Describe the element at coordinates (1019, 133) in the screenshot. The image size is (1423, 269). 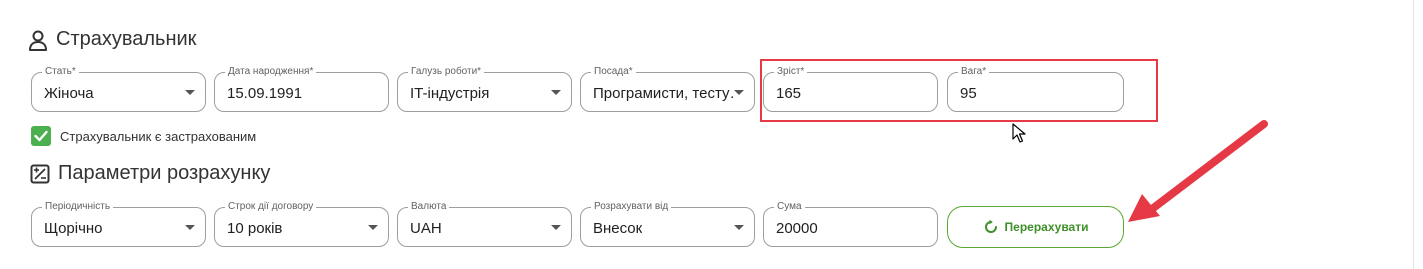
I see `mouse-cursor-icon` at that location.